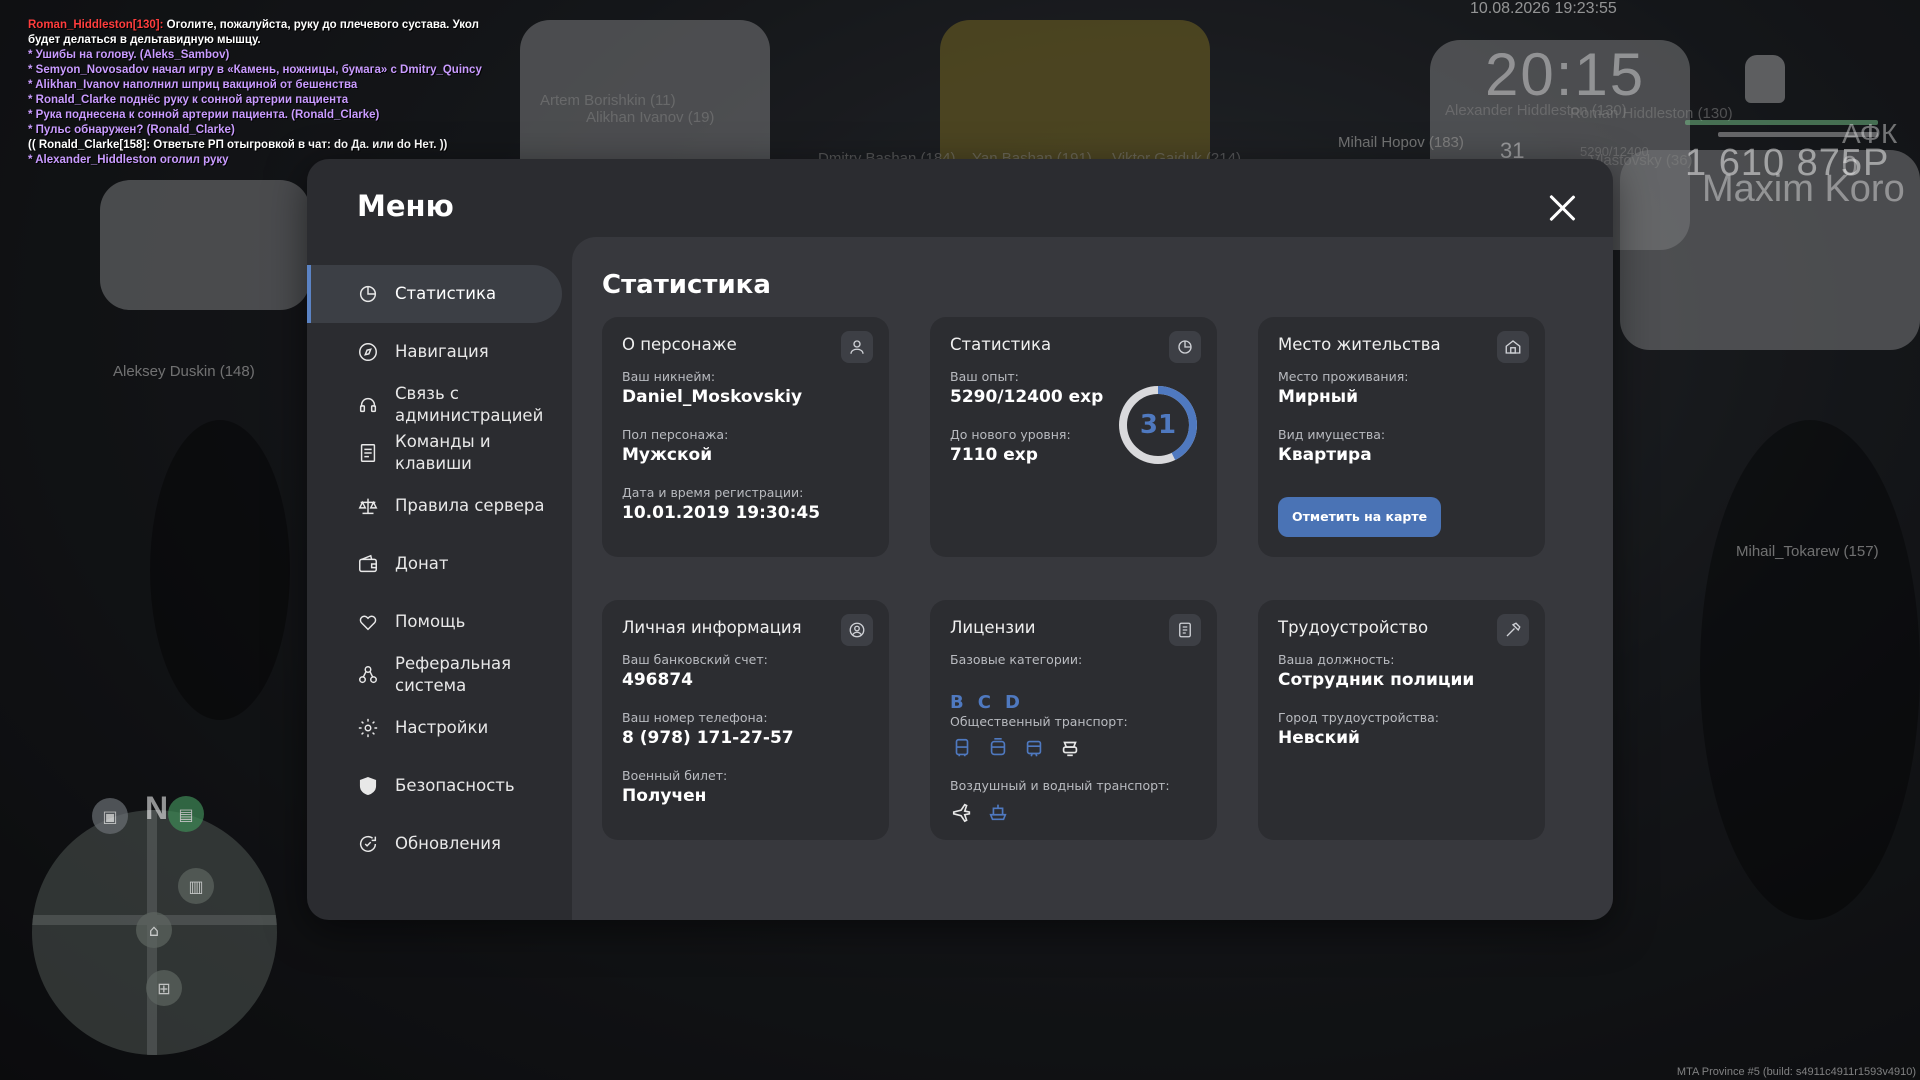 The image size is (1920, 1080). I want to click on chat-line: * Пульс обнаружен? (Ronald_Clarke), so click(273, 130).